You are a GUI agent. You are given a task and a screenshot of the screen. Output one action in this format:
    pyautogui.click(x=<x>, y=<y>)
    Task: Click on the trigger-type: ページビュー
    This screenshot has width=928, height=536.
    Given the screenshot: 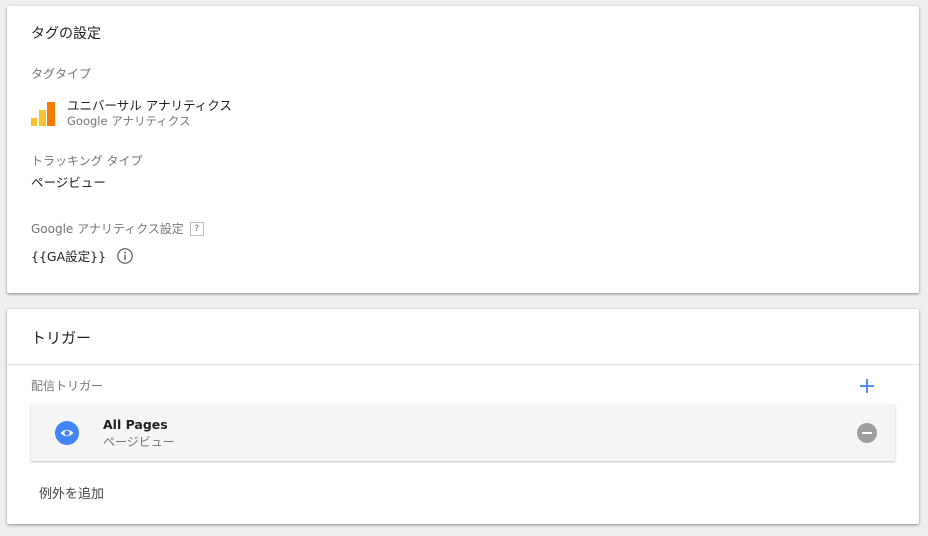 What is the action you would take?
    pyautogui.click(x=139, y=442)
    